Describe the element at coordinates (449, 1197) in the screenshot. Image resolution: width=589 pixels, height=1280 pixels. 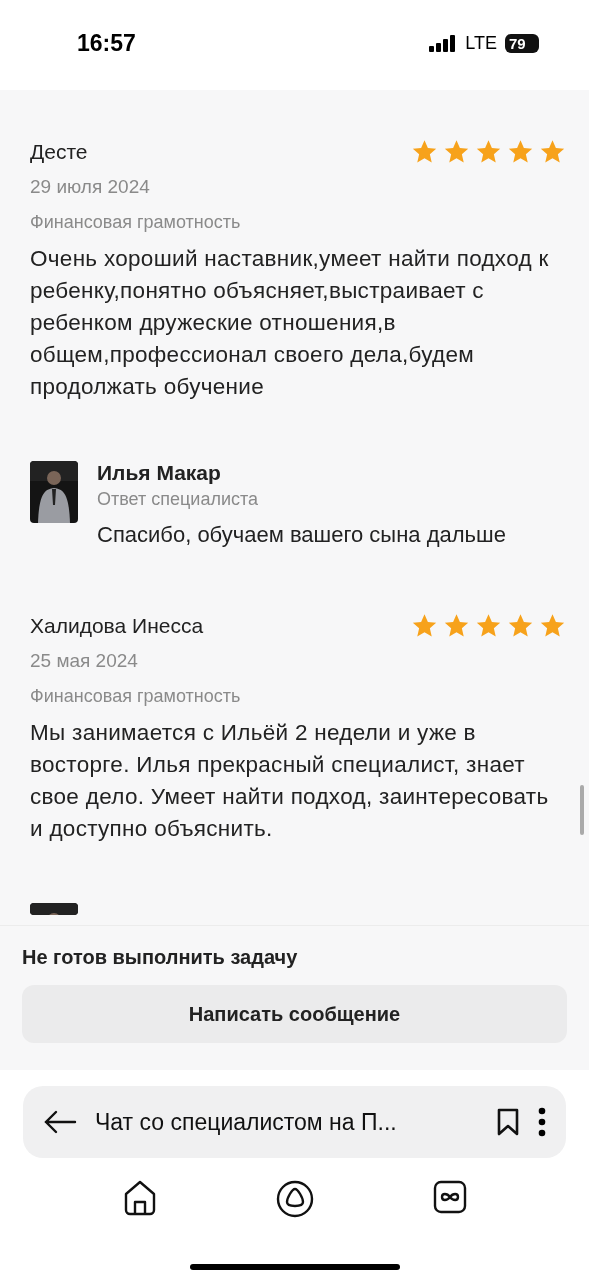
I see `tabs-icon` at that location.